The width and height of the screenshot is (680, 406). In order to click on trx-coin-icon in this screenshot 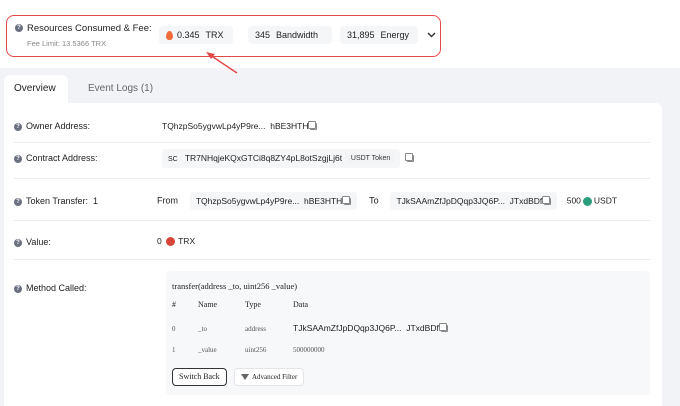, I will do `click(171, 242)`.